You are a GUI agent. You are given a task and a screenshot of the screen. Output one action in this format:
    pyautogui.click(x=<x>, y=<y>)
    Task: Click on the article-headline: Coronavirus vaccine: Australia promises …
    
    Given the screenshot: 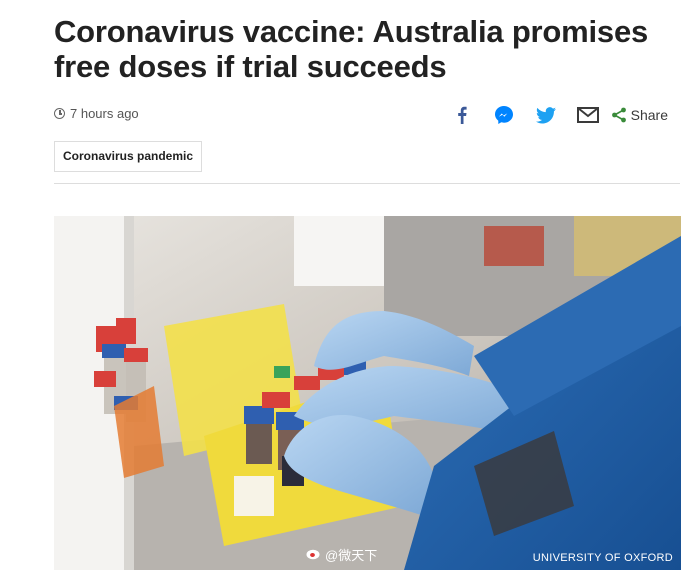 What is the action you would take?
    pyautogui.click(x=366, y=49)
    